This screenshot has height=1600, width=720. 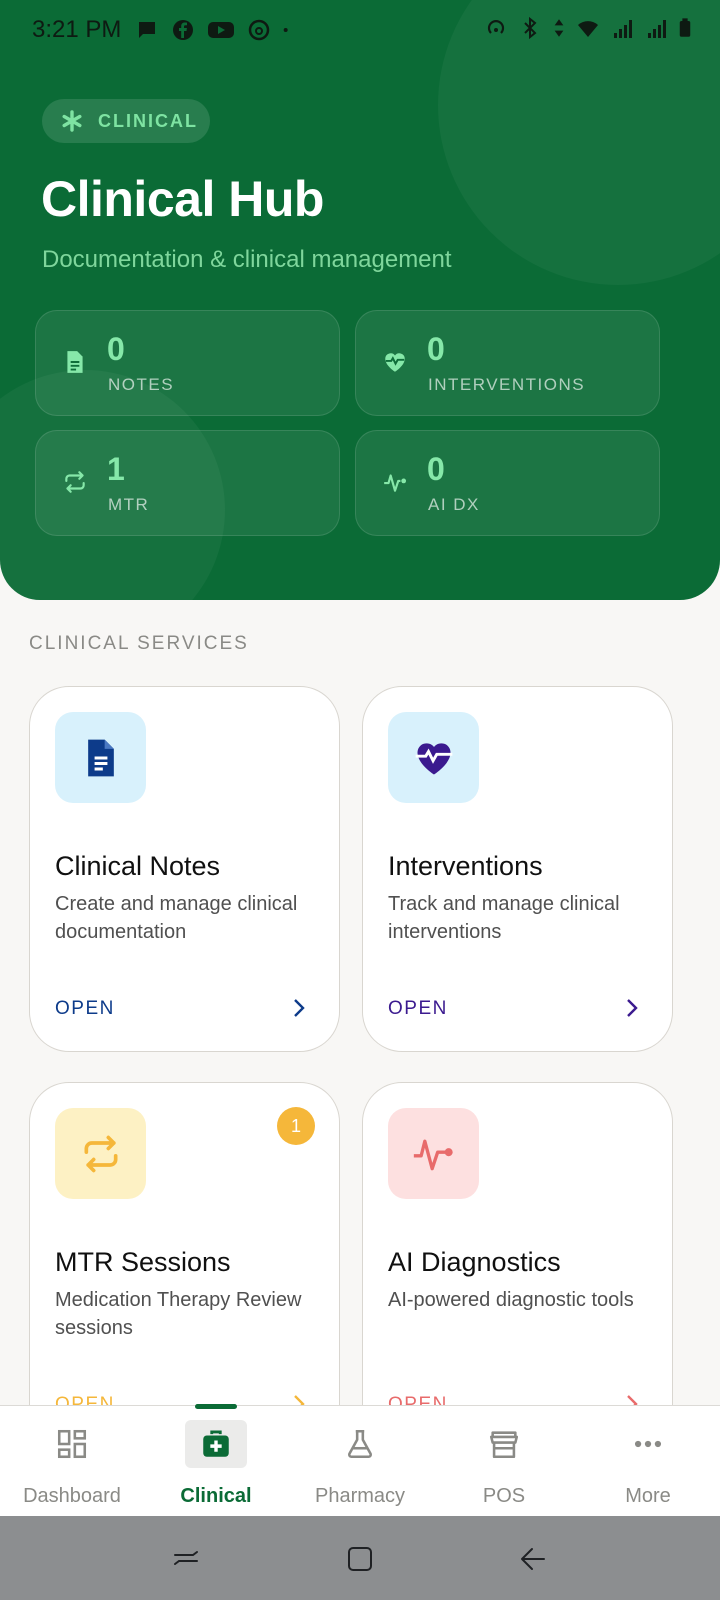 I want to click on battery-icon, so click(x=685, y=27).